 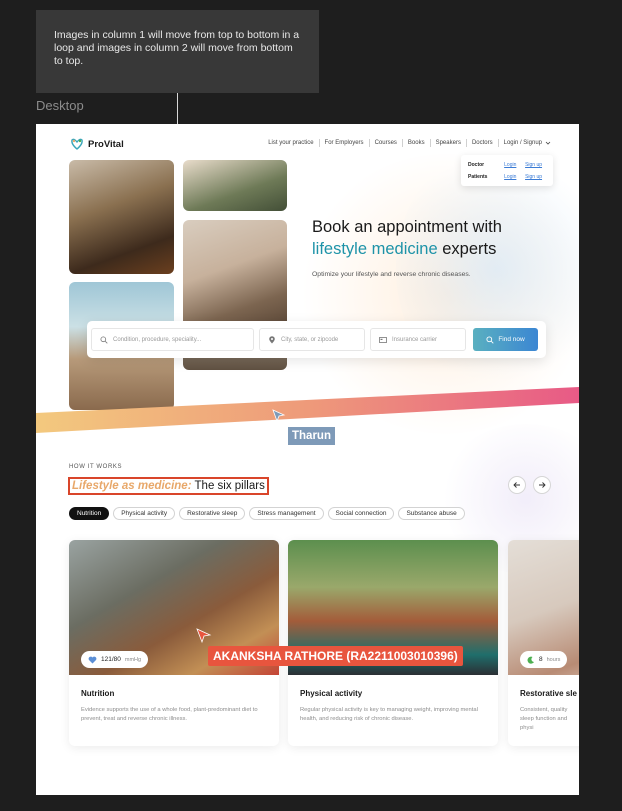 I want to click on patient-login-link: Login, so click(x=514, y=177).